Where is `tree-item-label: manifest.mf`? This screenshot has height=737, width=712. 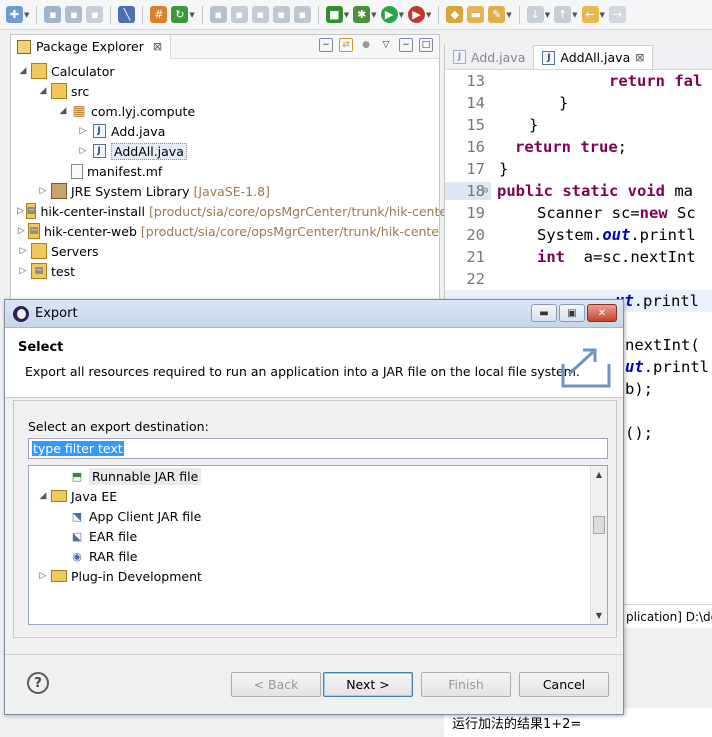 tree-item-label: manifest.mf is located at coordinates (125, 171).